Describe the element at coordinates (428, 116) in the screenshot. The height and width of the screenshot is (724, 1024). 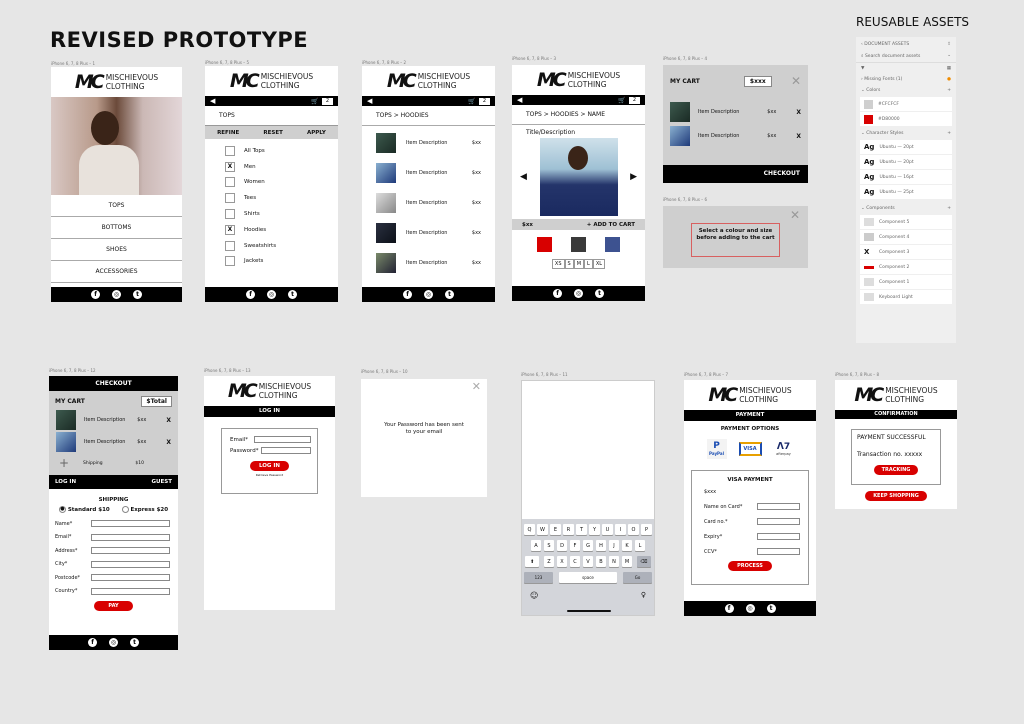
I see `breadcrumb: TOPS > HOODIES` at that location.